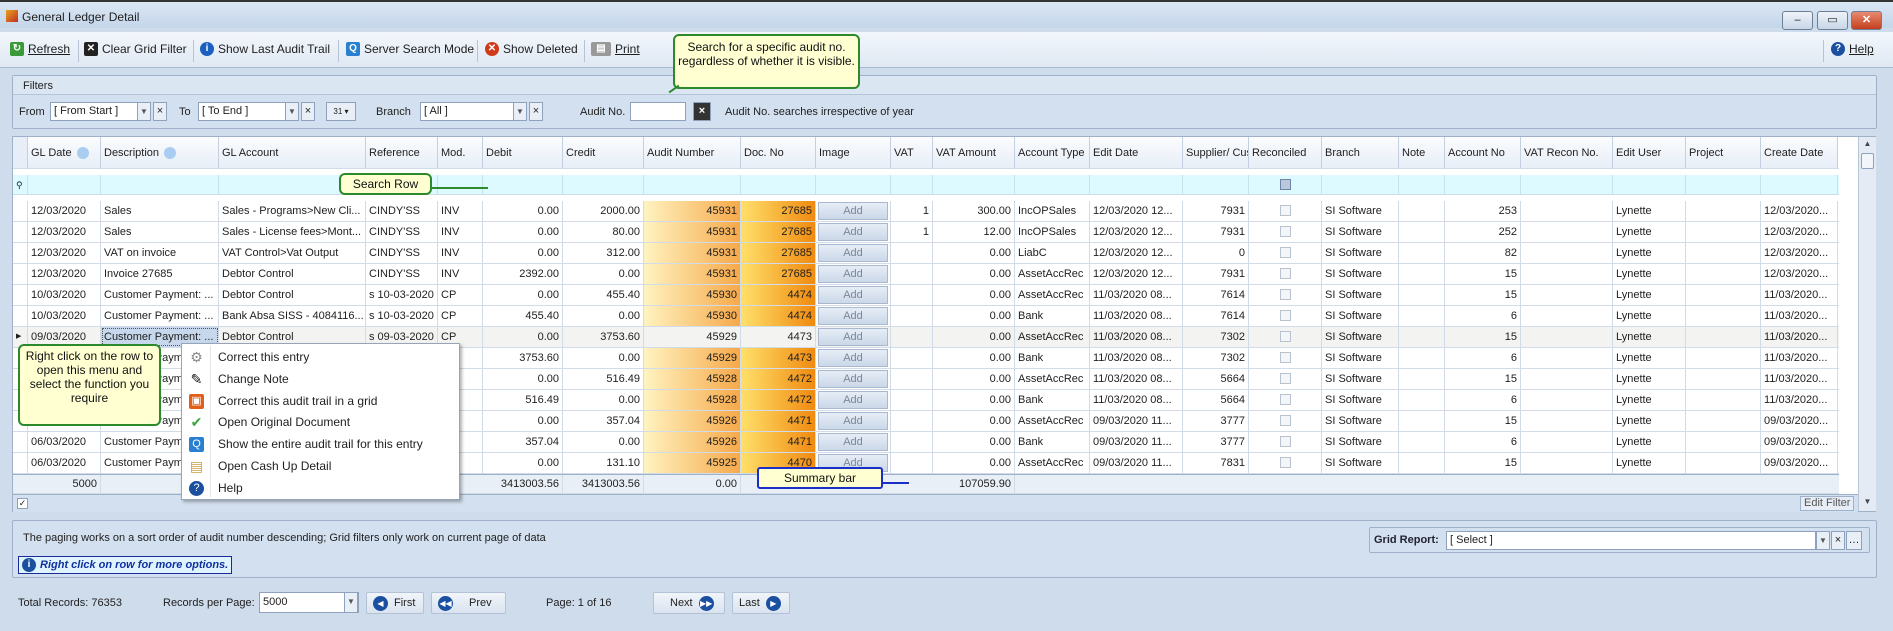 This screenshot has height=631, width=1893. I want to click on from-dropdown-button: ▼, so click(144, 111).